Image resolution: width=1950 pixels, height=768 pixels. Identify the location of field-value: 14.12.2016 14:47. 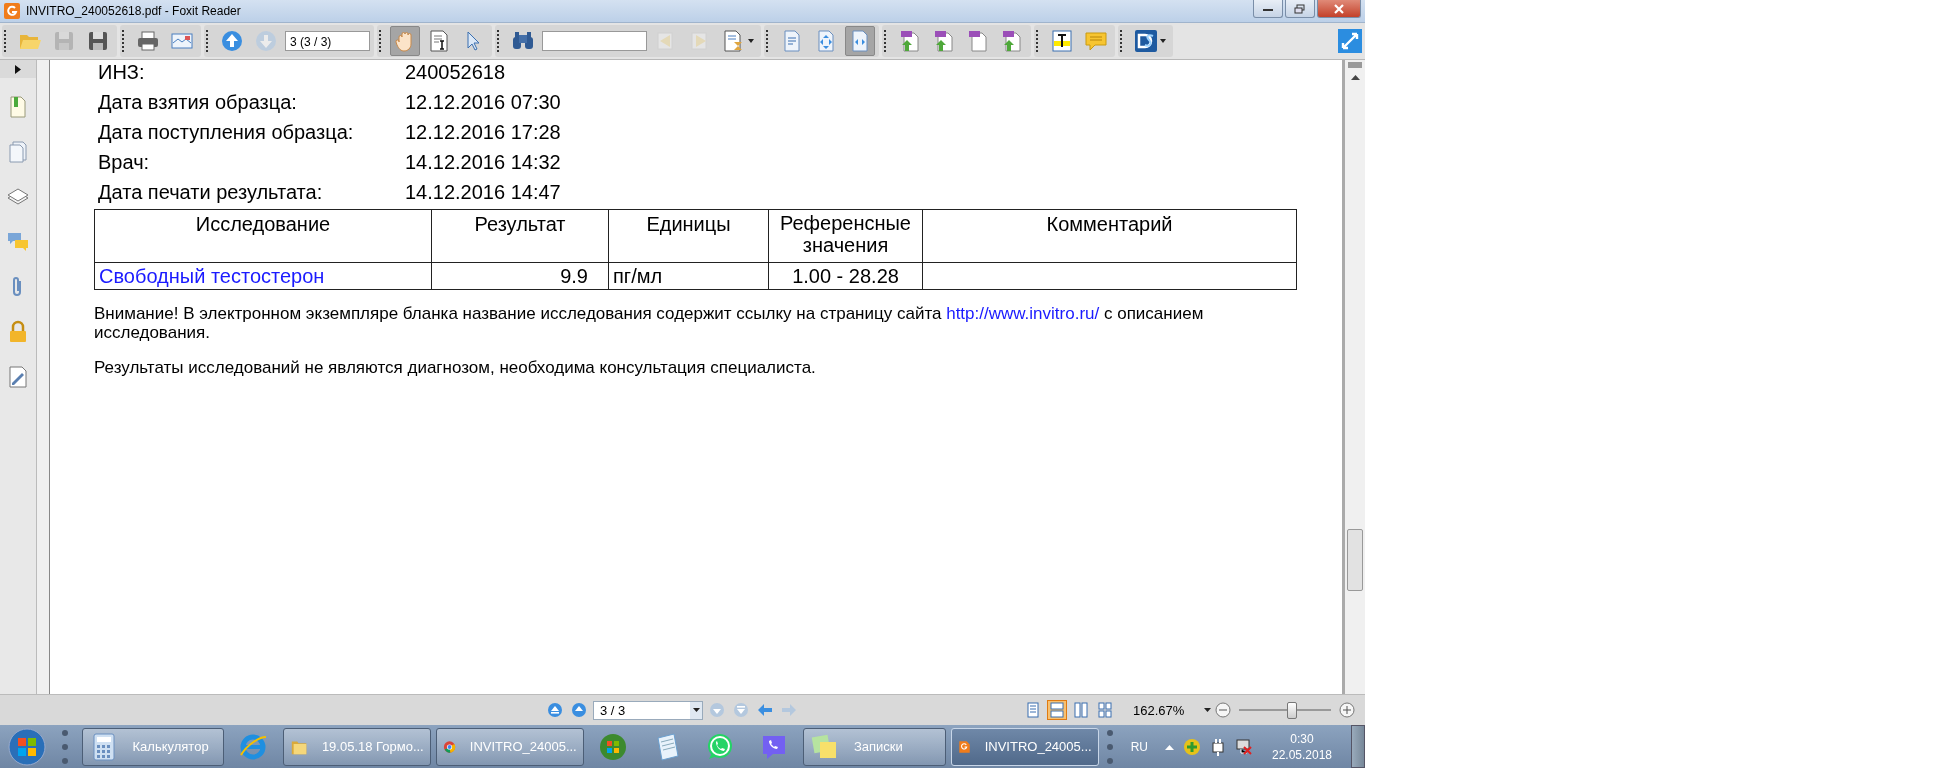
(483, 192).